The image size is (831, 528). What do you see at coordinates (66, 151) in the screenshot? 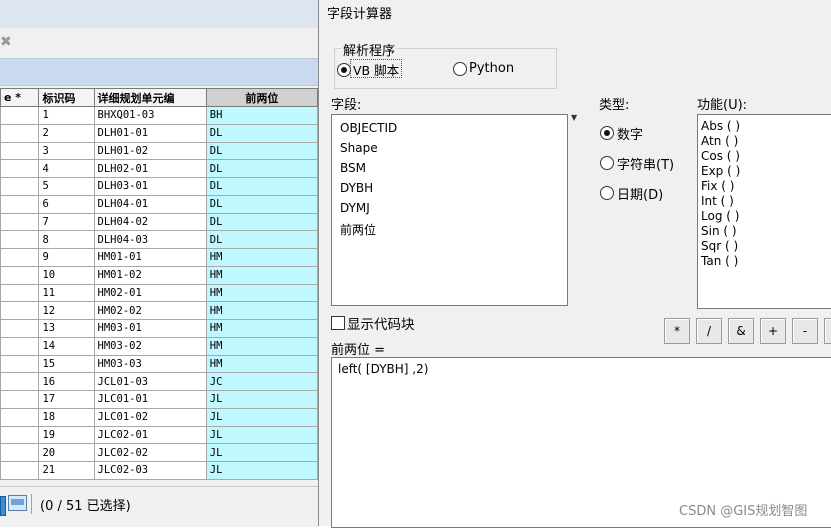
I see `table-cell: 3` at bounding box center [66, 151].